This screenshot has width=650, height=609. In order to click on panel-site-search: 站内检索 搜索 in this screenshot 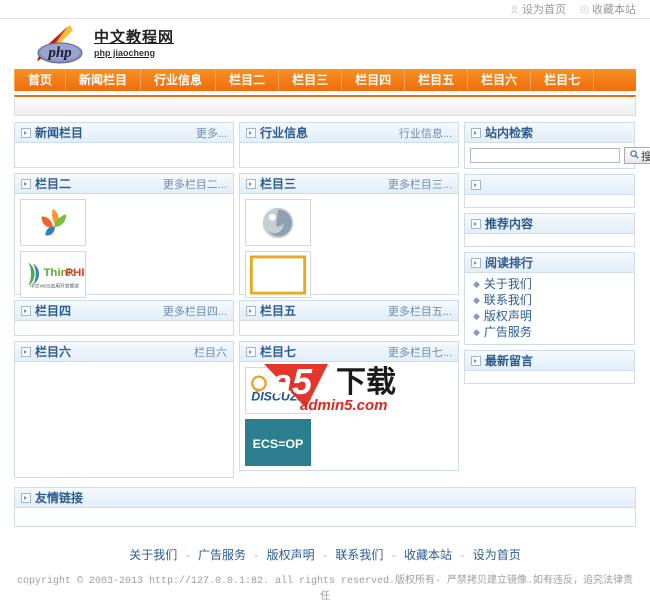, I will do `click(557, 145)`.